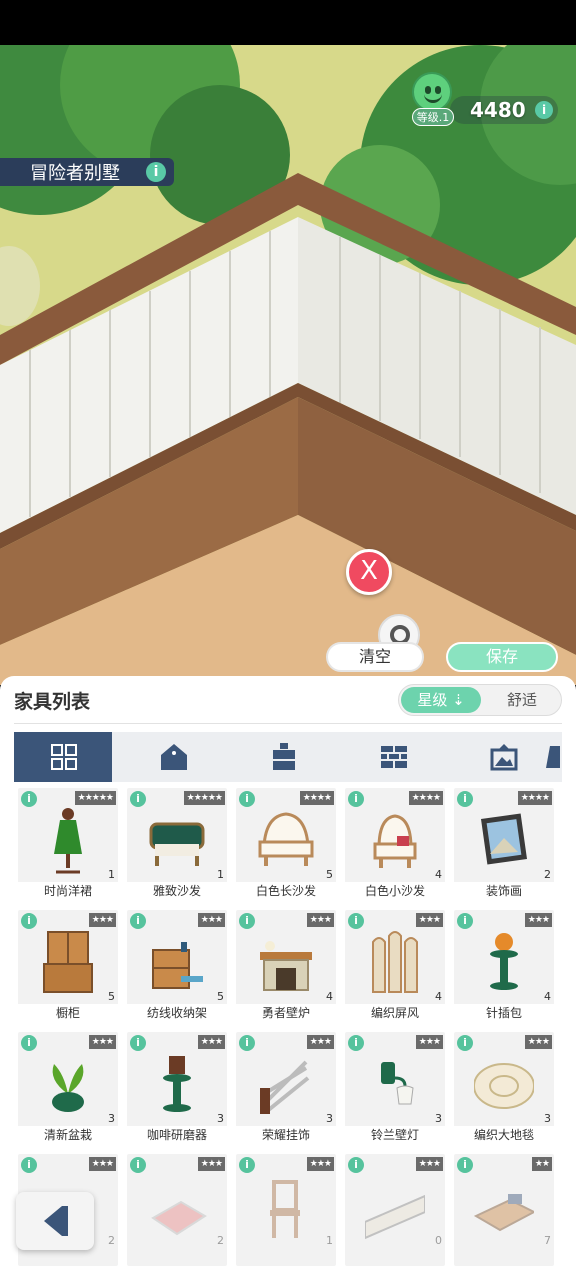  I want to click on furniture-item: i ★★★ 1, so click(286, 1210).